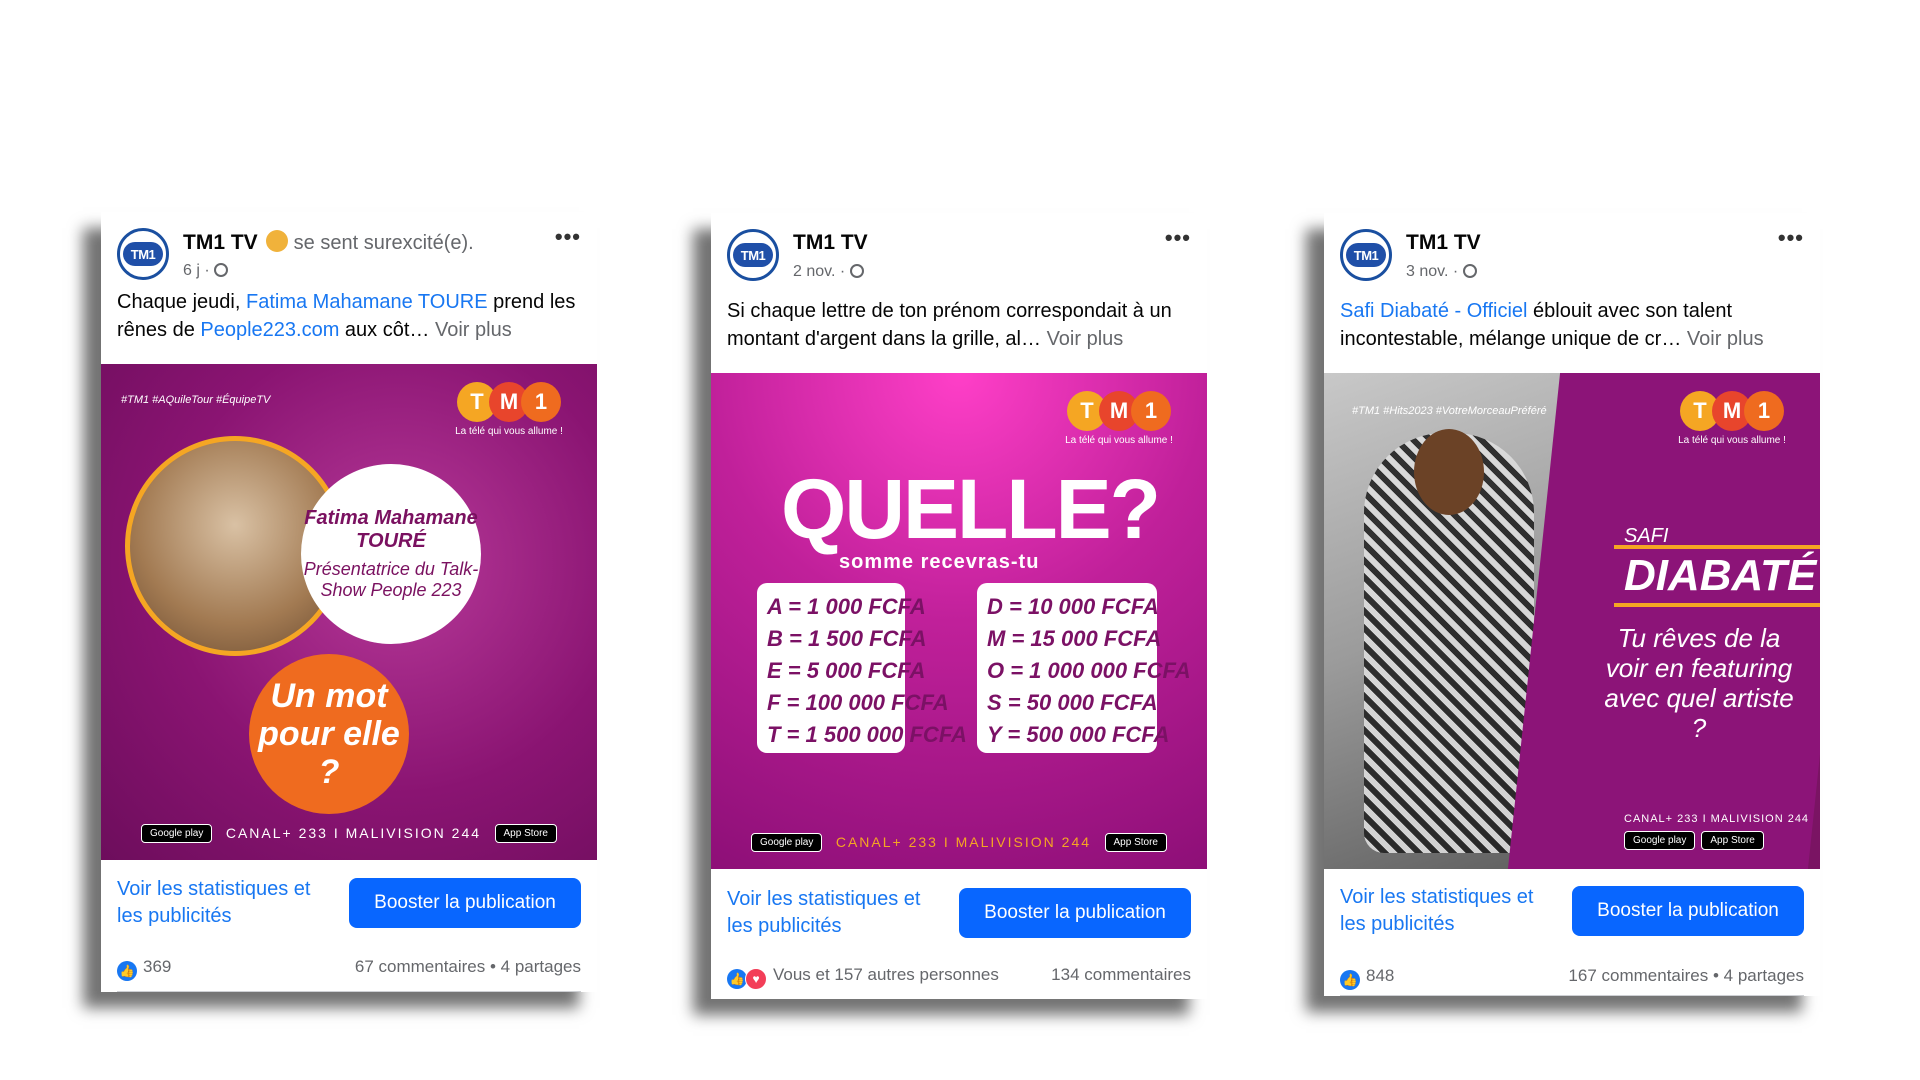 The image size is (1920, 1080). I want to click on subheadline: somme recevras-tu, so click(939, 562).